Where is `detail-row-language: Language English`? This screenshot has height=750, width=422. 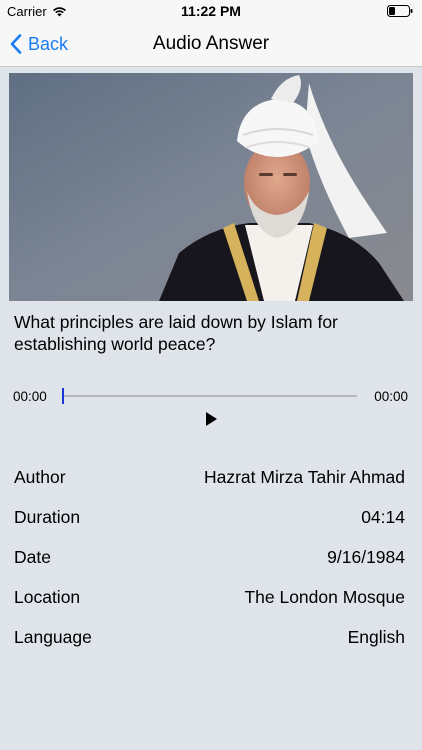 detail-row-language: Language English is located at coordinates (209, 642).